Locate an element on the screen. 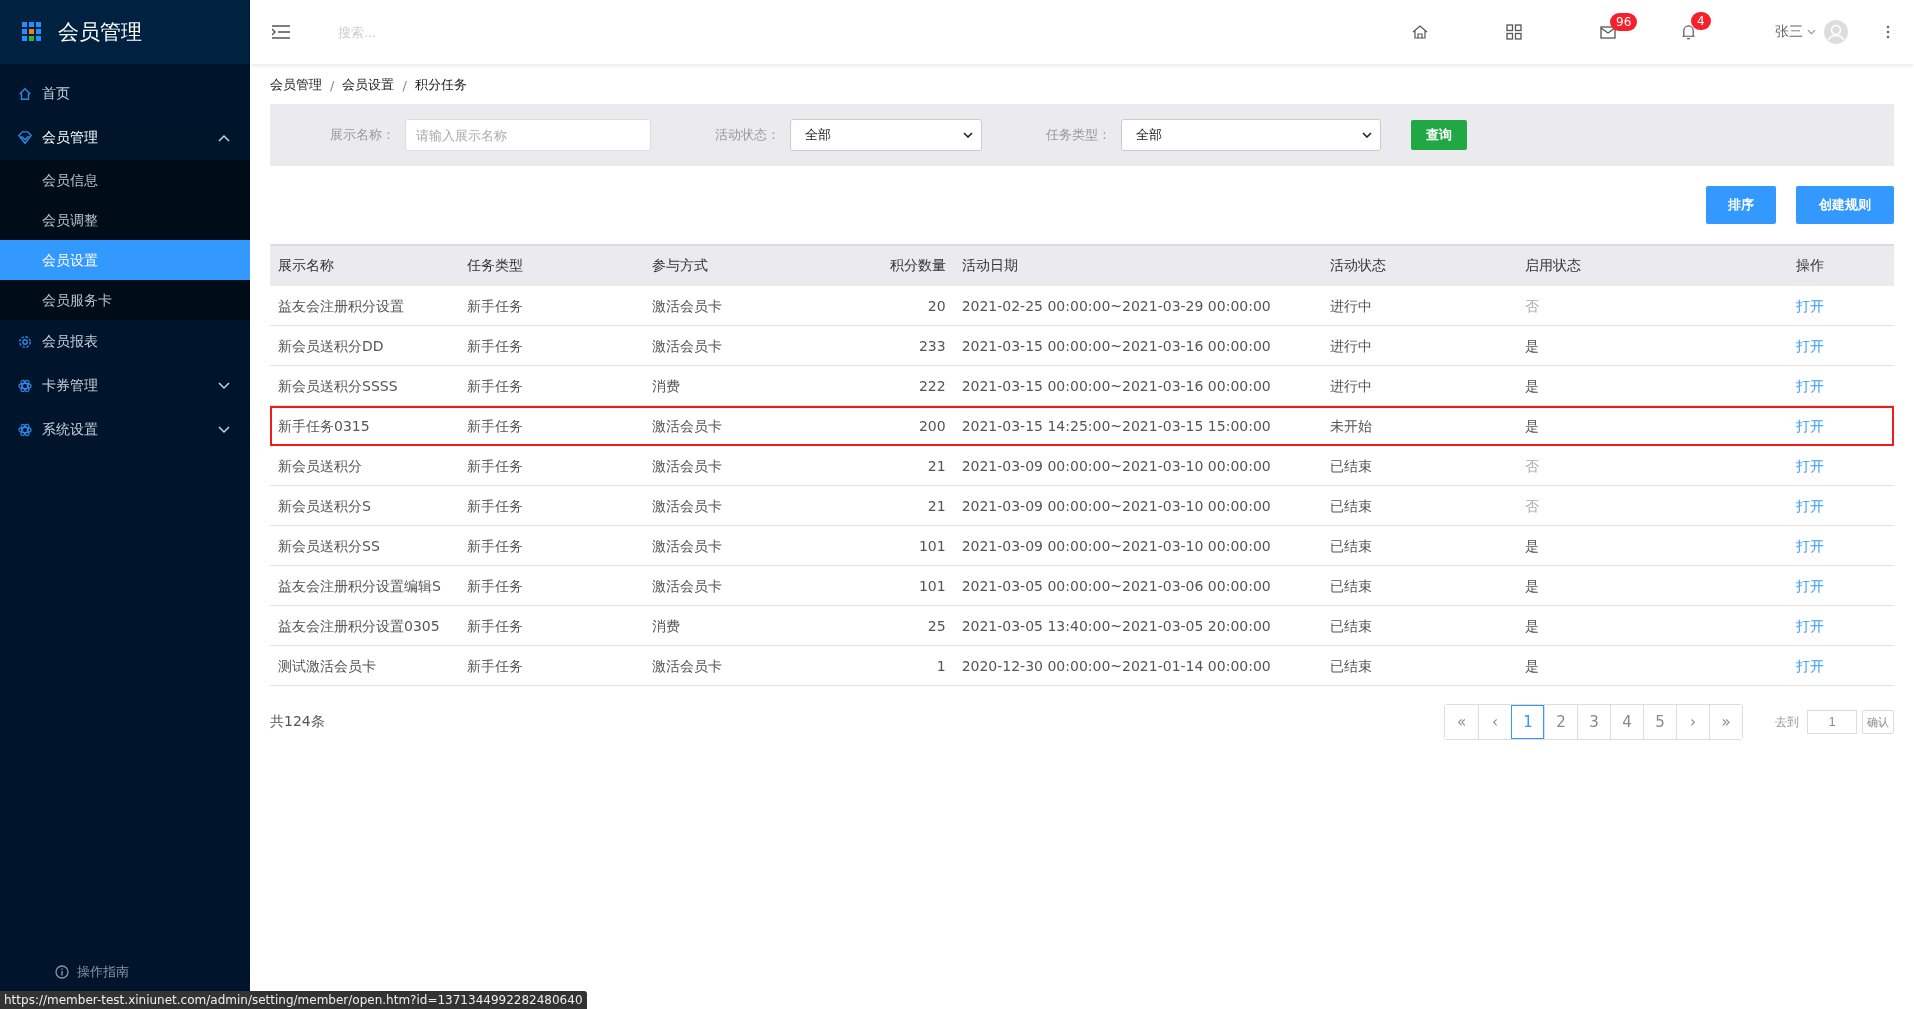 This screenshot has width=1914, height=1009. breadcrumb-item: 积分任务 is located at coordinates (440, 85).